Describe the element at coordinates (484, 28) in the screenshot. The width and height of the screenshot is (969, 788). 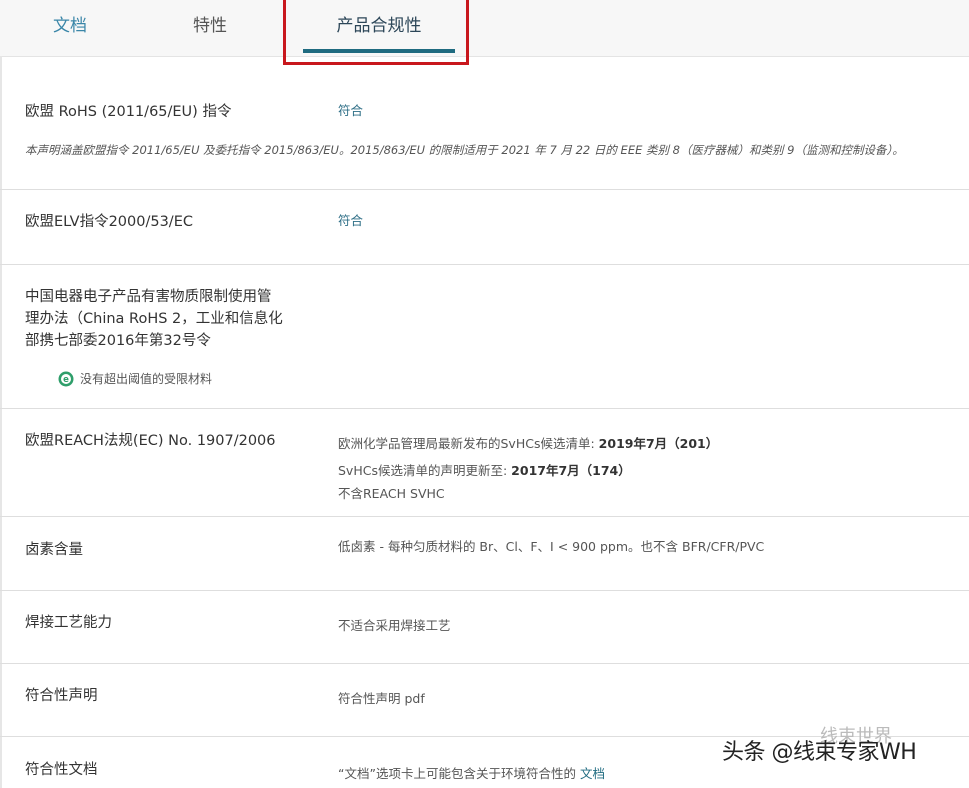
I see `tab-bar: 文档 特性 产品合规性` at that location.